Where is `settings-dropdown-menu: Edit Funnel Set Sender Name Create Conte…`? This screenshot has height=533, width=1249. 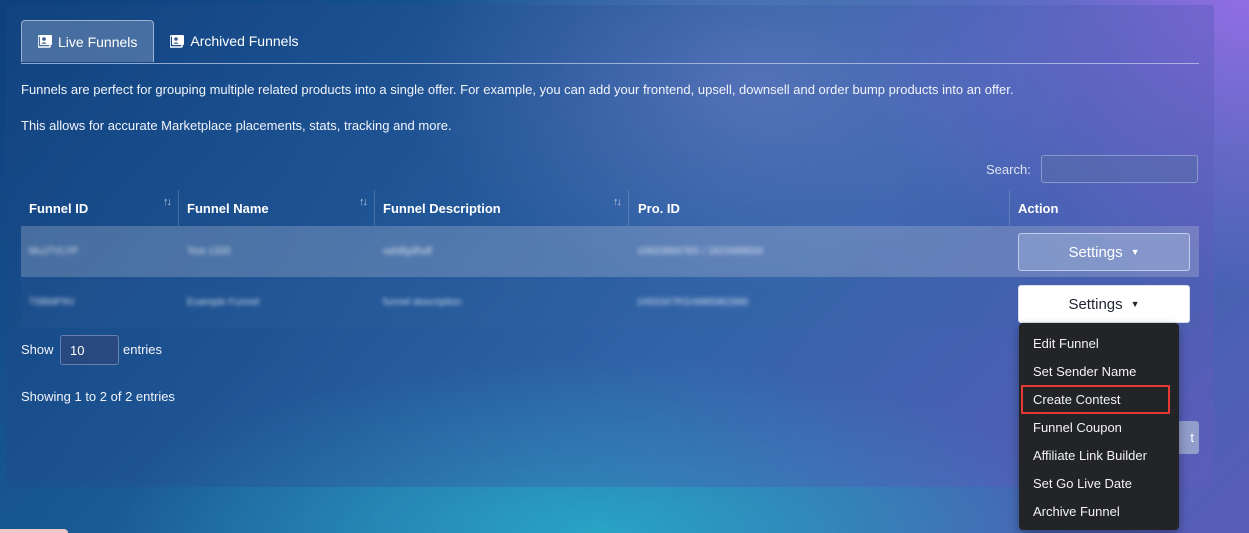
settings-dropdown-menu: Edit Funnel Set Sender Name Create Conte… is located at coordinates (1099, 426).